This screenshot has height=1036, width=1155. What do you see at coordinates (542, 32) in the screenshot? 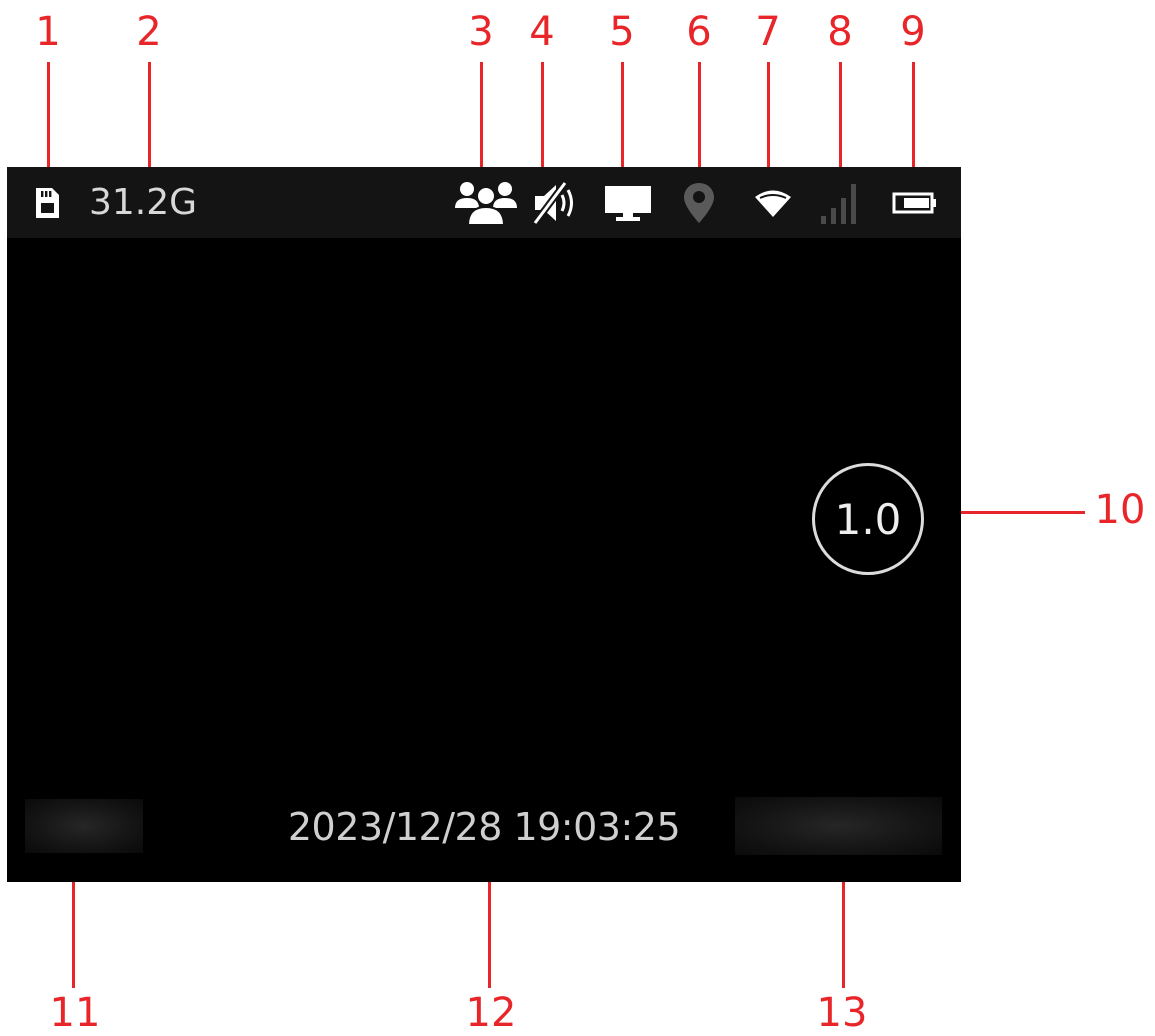
I see `callout-4: 4` at bounding box center [542, 32].